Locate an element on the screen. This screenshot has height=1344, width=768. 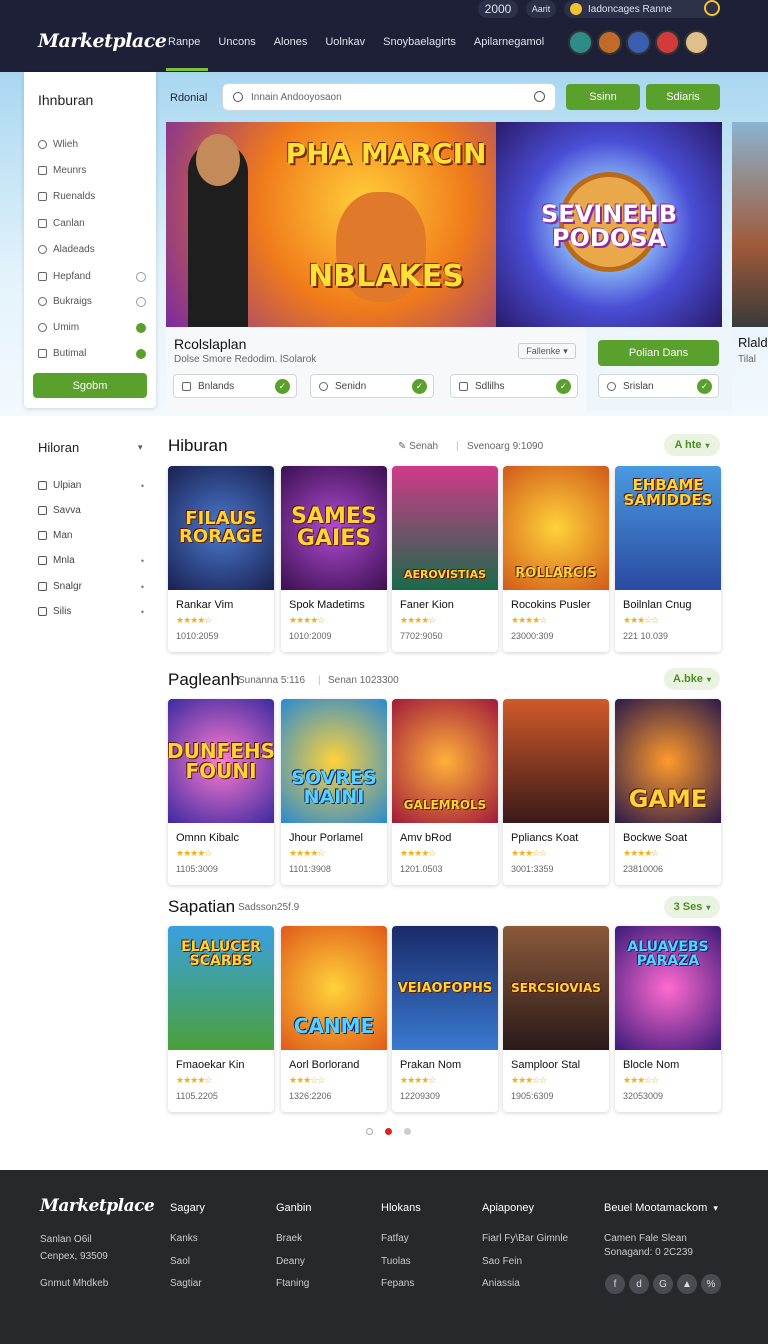
hero-banner-2: SEVINEHB PODOSA is located at coordinates (609, 224).